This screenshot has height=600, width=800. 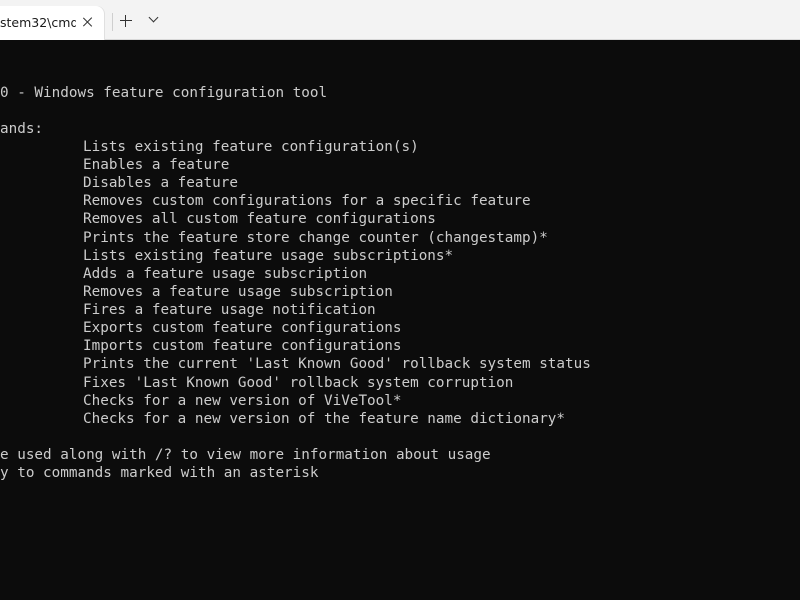 What do you see at coordinates (251, 147) in the screenshot?
I see `command-description: Lists existing feature configuration(s)` at bounding box center [251, 147].